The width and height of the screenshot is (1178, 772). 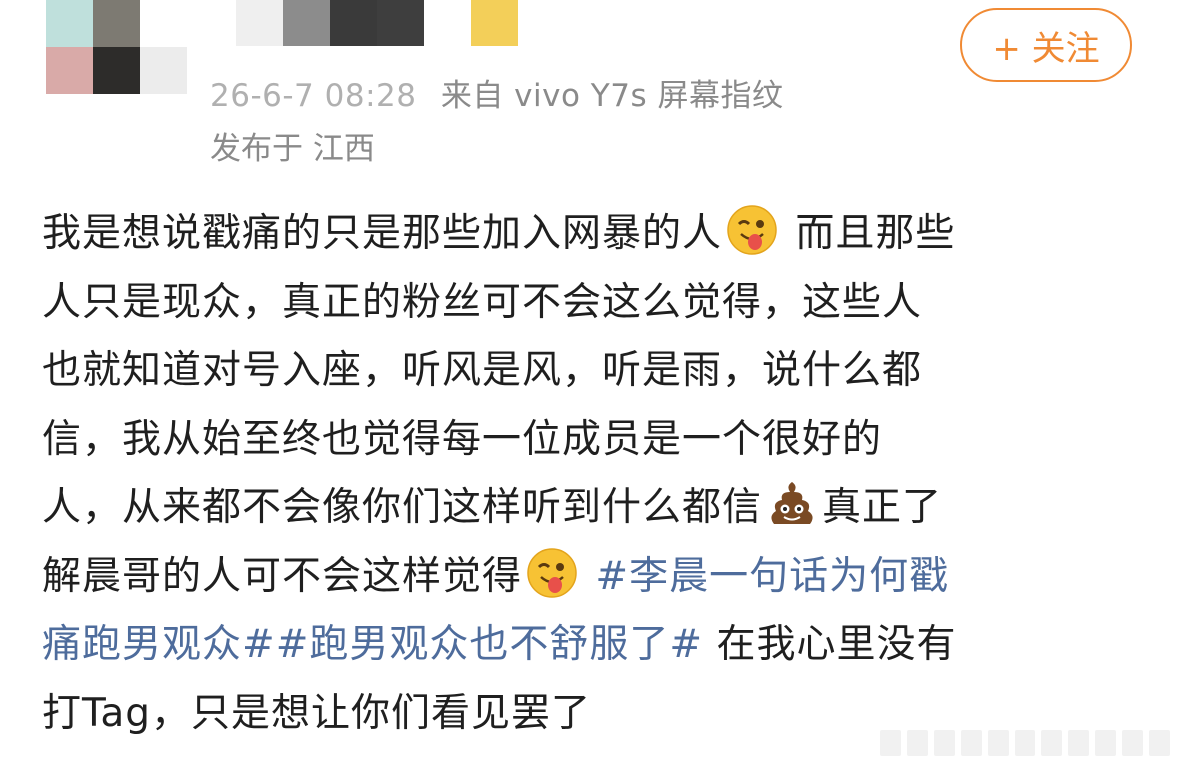 I want to click on hashtag-link: 痛跑男观众#, so click(x=159, y=644).